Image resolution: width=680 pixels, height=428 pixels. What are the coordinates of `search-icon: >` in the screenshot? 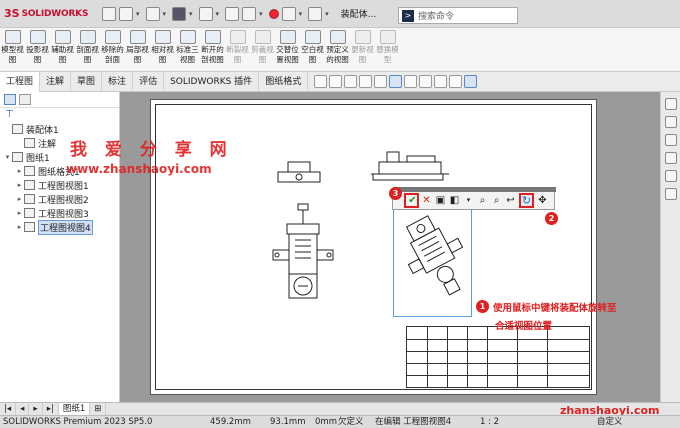 It's located at (408, 15).